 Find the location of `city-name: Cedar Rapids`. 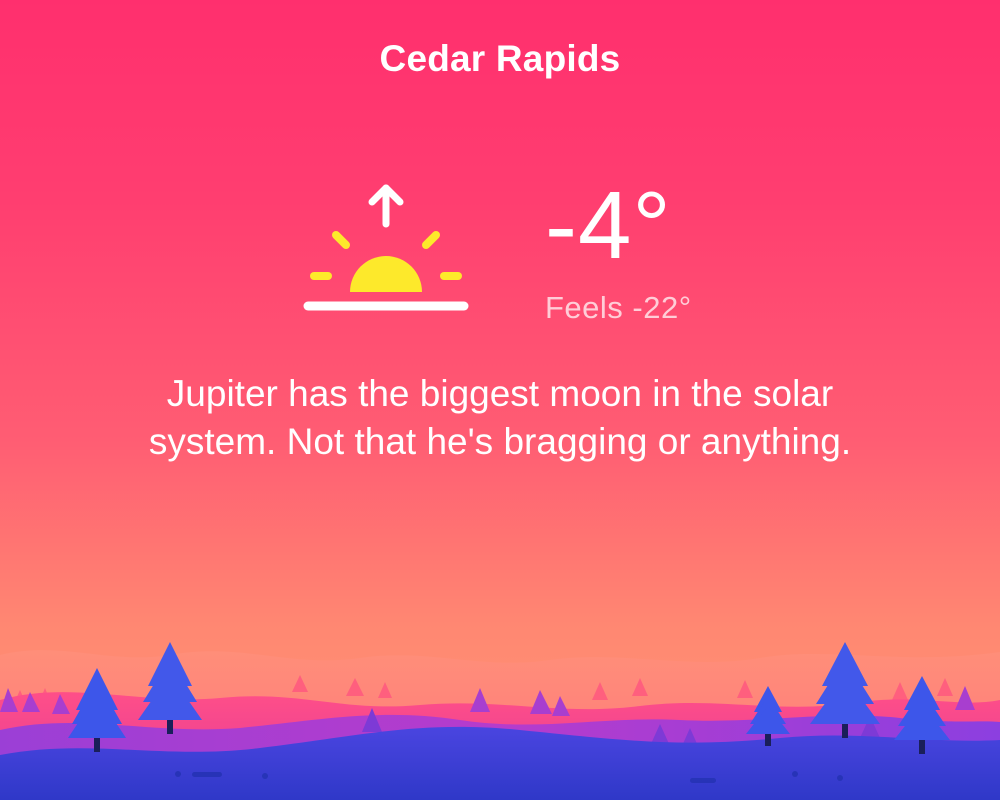

city-name: Cedar Rapids is located at coordinates (500, 58).